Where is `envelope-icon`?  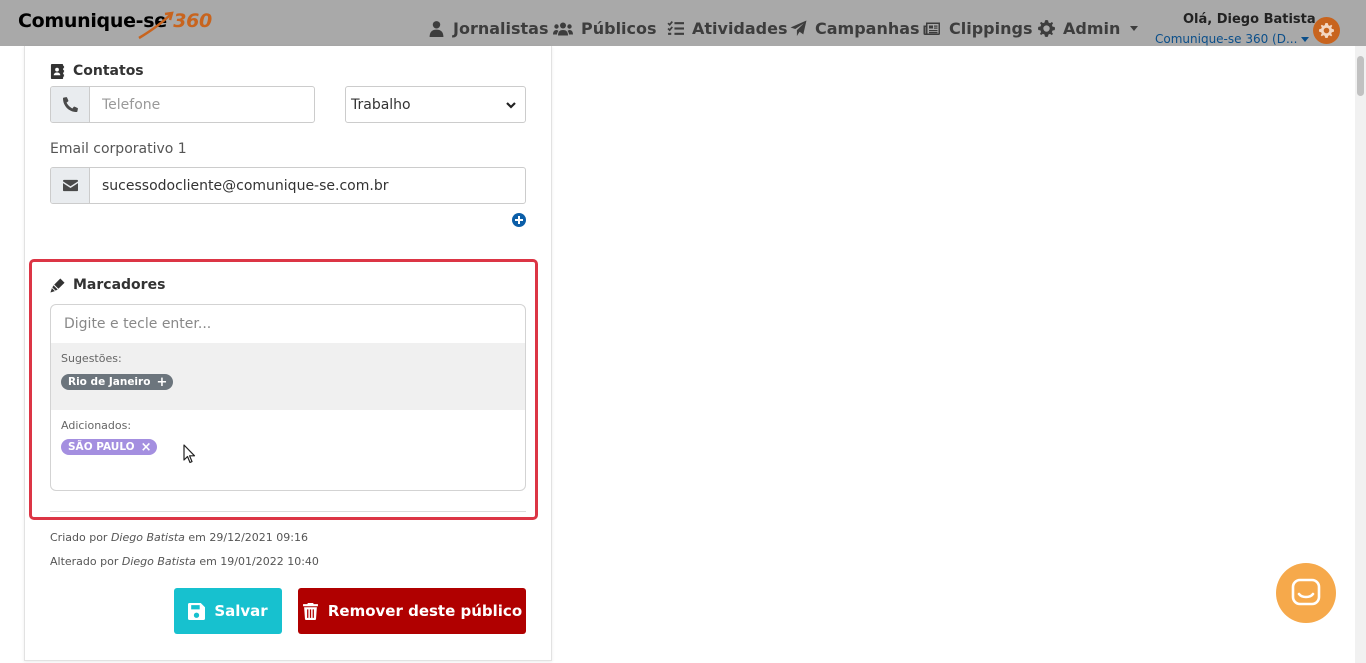
envelope-icon is located at coordinates (70, 185).